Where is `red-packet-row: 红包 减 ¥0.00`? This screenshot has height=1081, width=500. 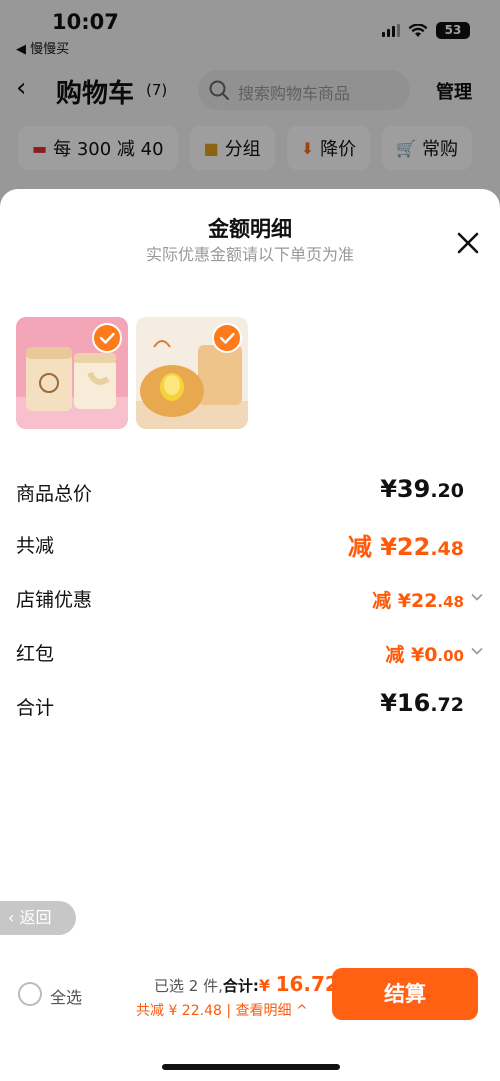
red-packet-row: 红包 减 ¥0.00 is located at coordinates (250, 653).